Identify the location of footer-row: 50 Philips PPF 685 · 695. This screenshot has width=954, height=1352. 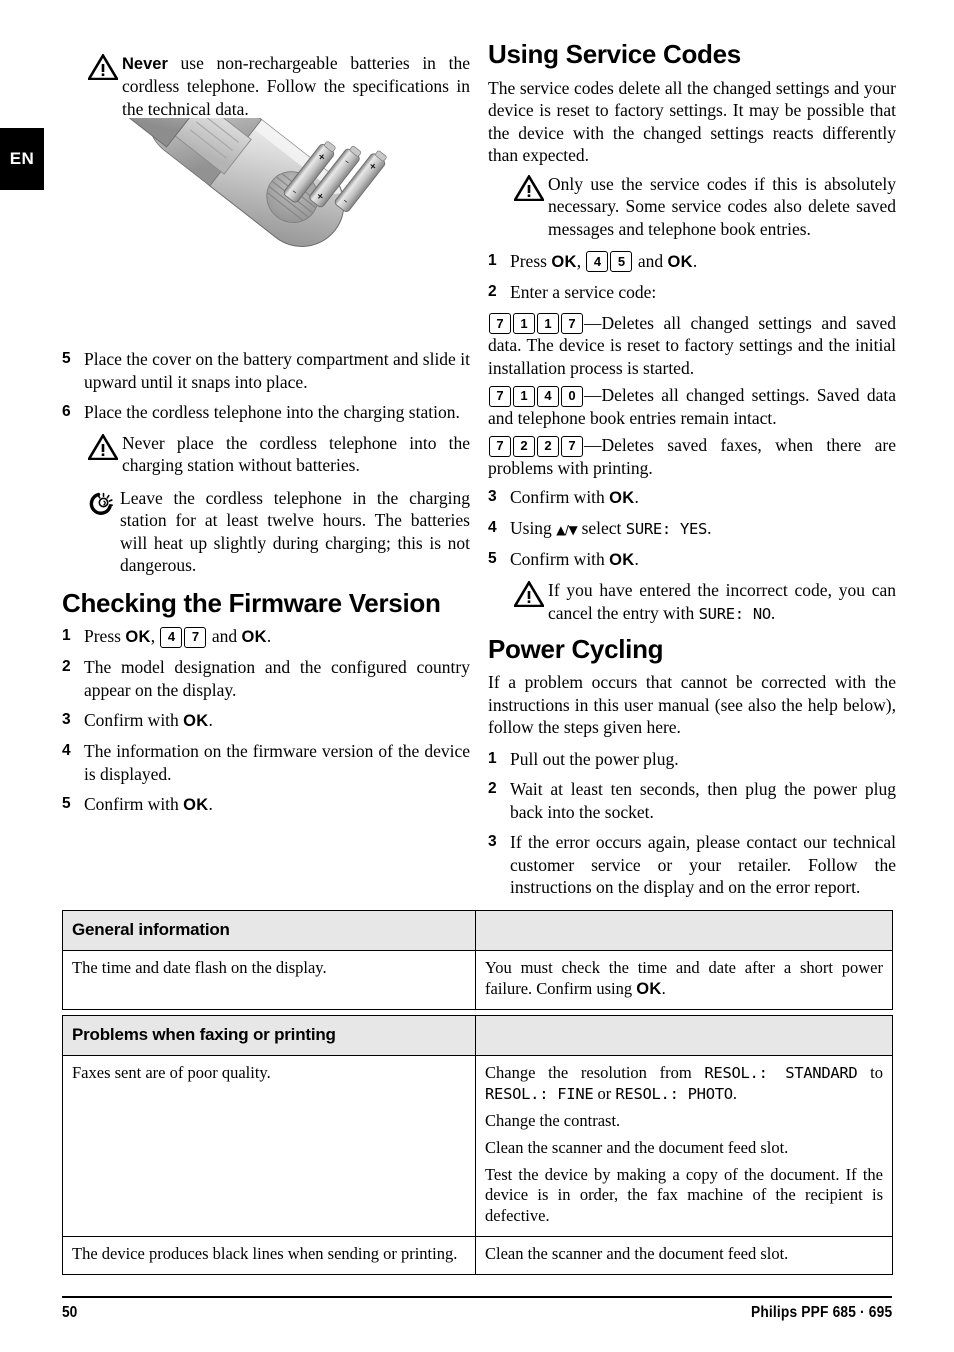
(477, 1313).